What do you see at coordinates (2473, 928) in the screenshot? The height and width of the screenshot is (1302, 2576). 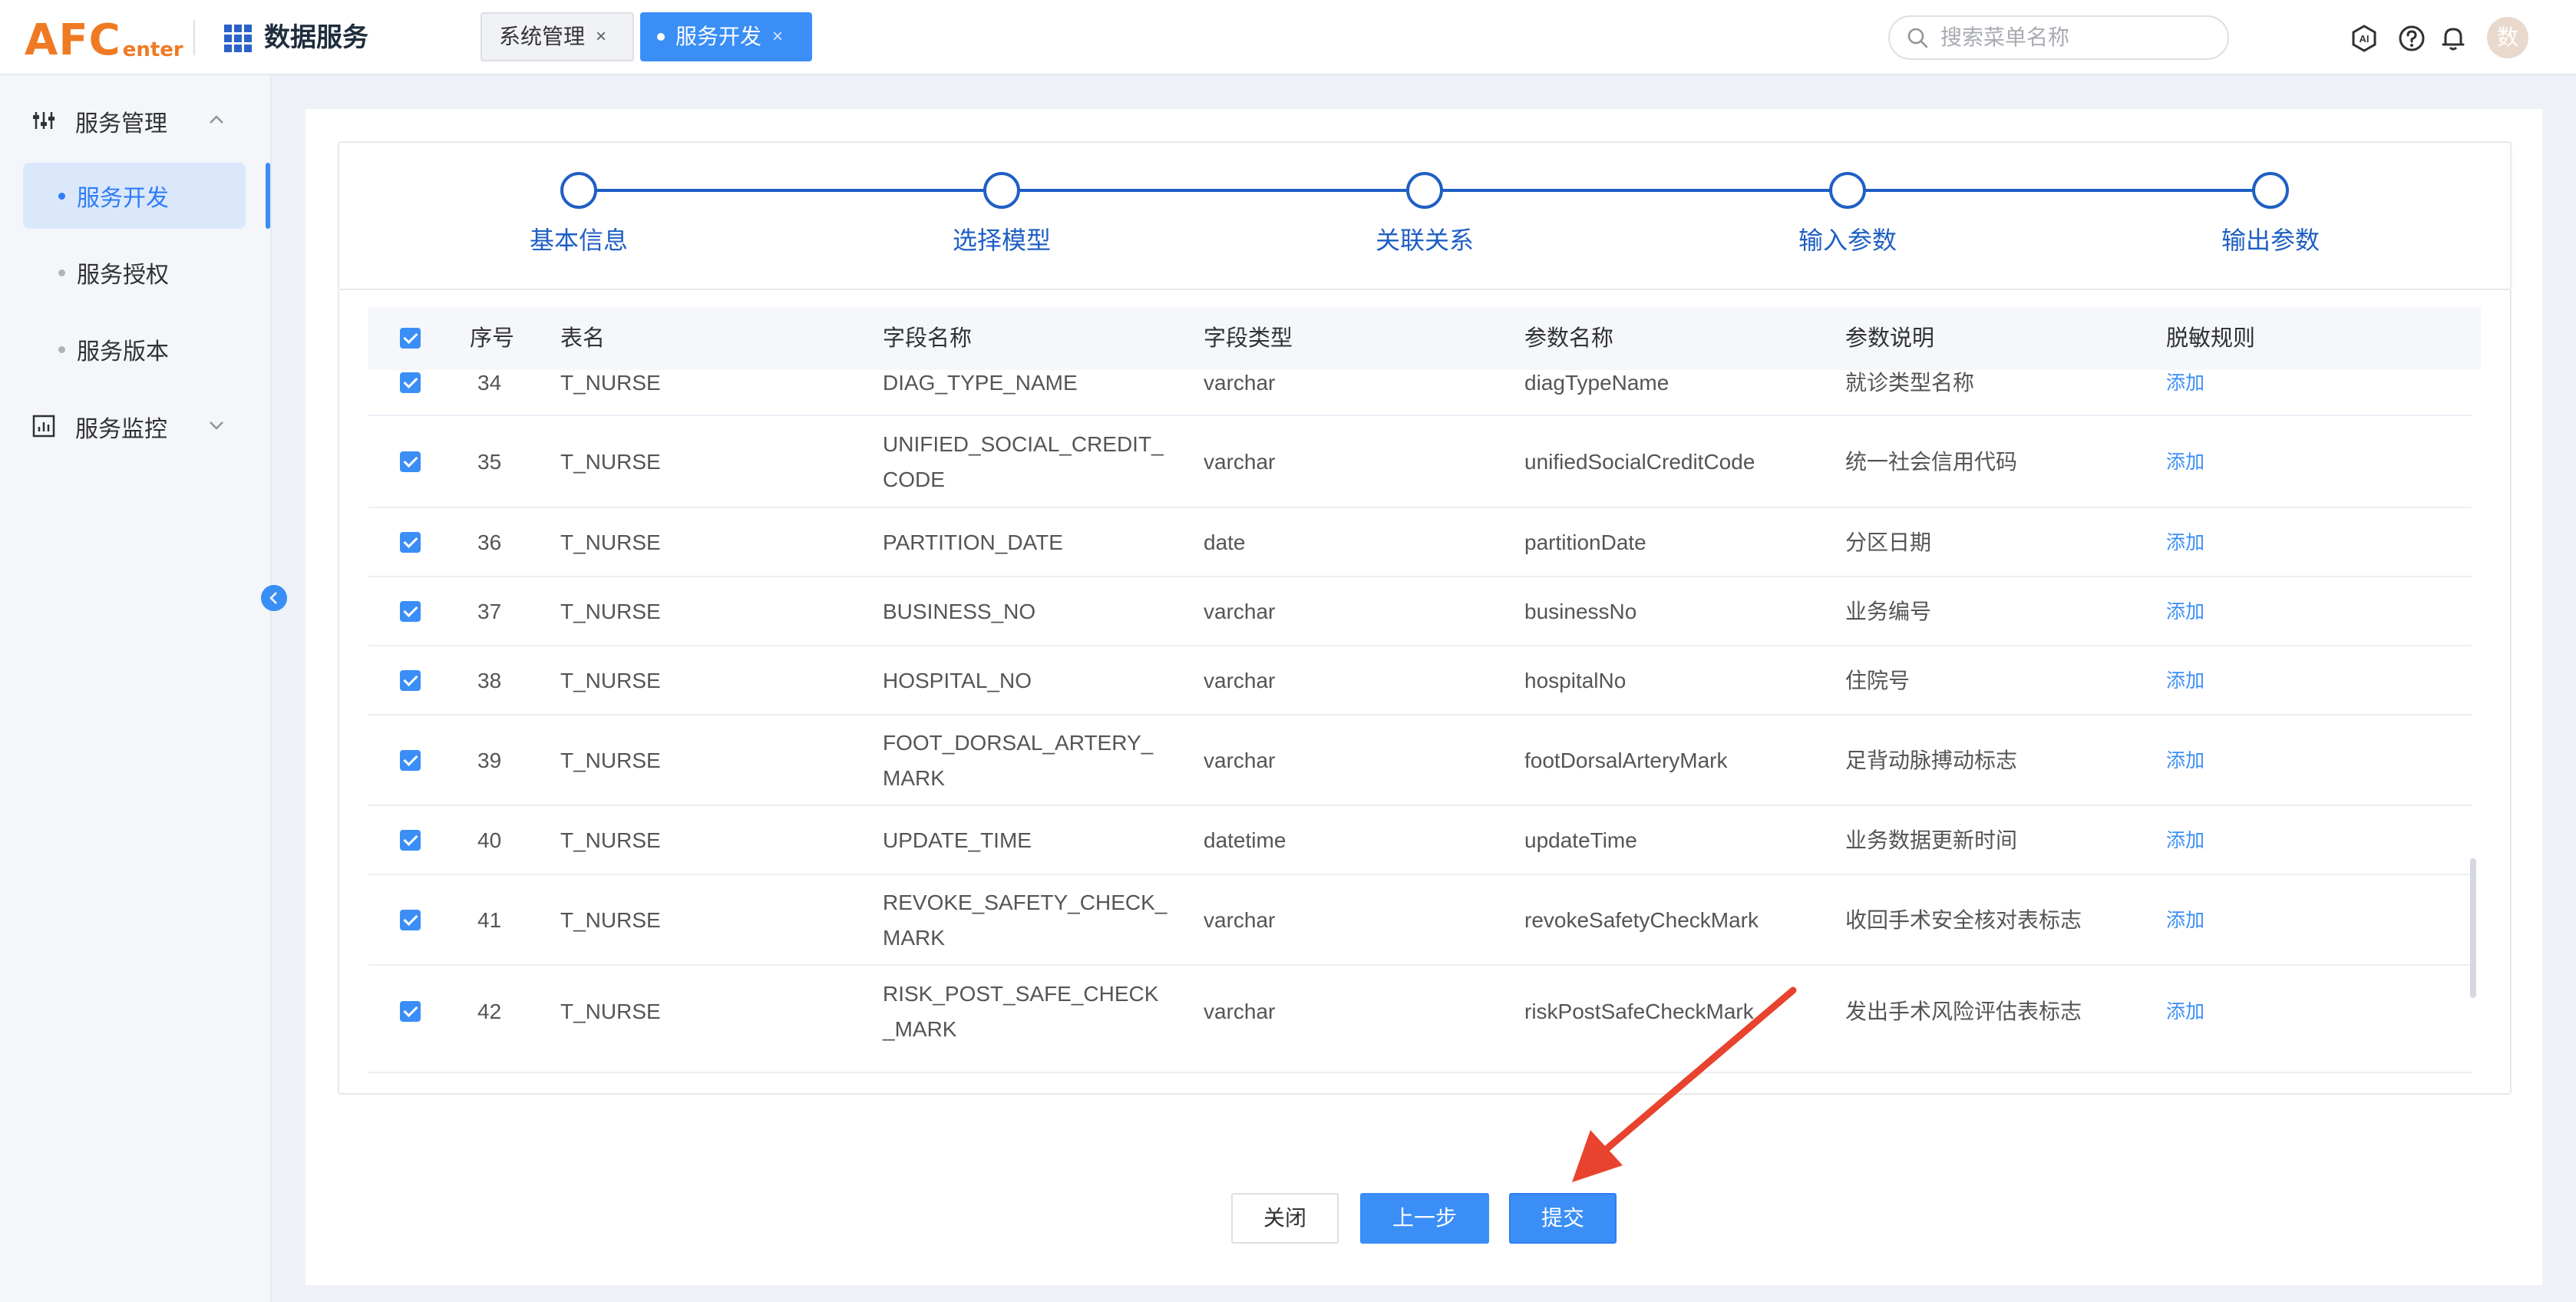 I see `table-scrollbar` at bounding box center [2473, 928].